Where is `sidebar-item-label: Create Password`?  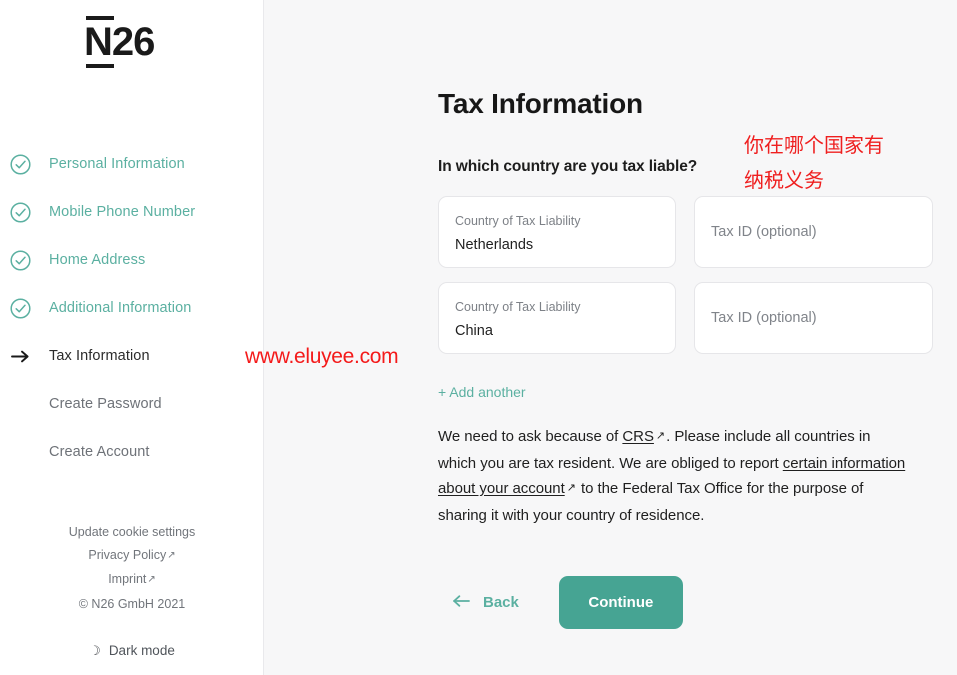 sidebar-item-label: Create Password is located at coordinates (105, 404).